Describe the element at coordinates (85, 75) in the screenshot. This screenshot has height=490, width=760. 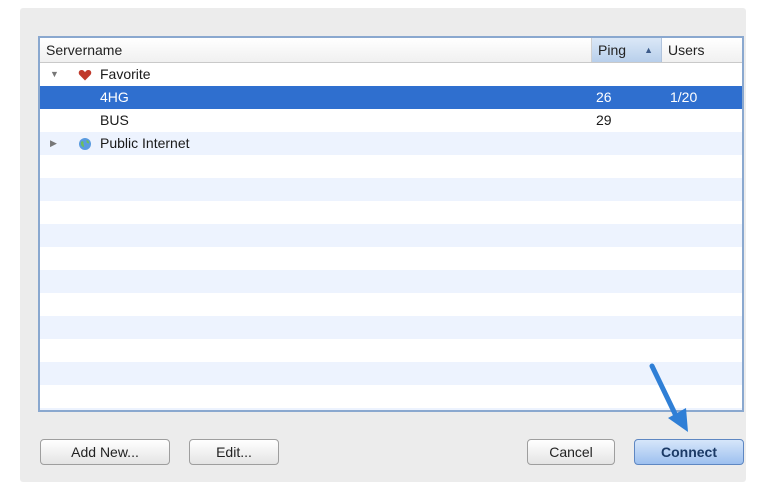
I see `heart-icon` at that location.